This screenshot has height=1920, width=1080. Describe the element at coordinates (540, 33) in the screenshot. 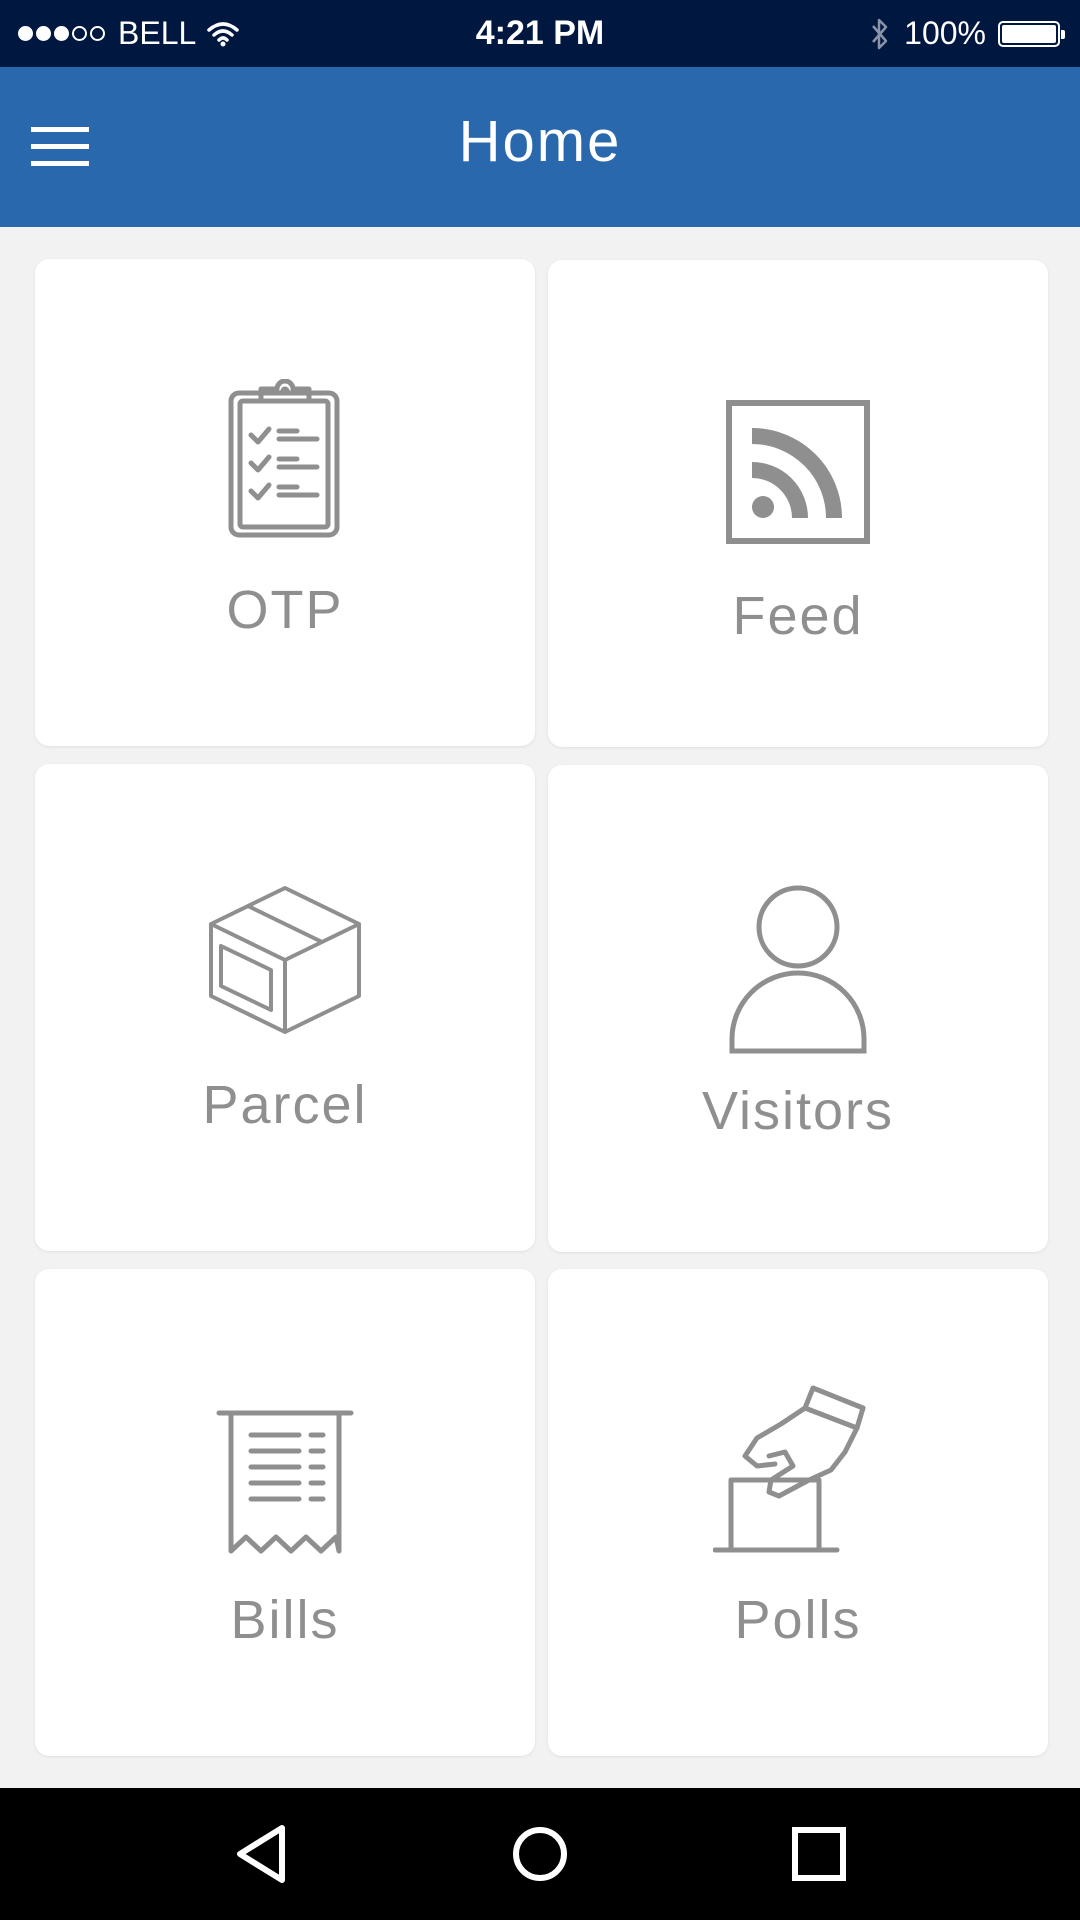

I see `status-bar: BELL 4:21 PM 100%` at that location.